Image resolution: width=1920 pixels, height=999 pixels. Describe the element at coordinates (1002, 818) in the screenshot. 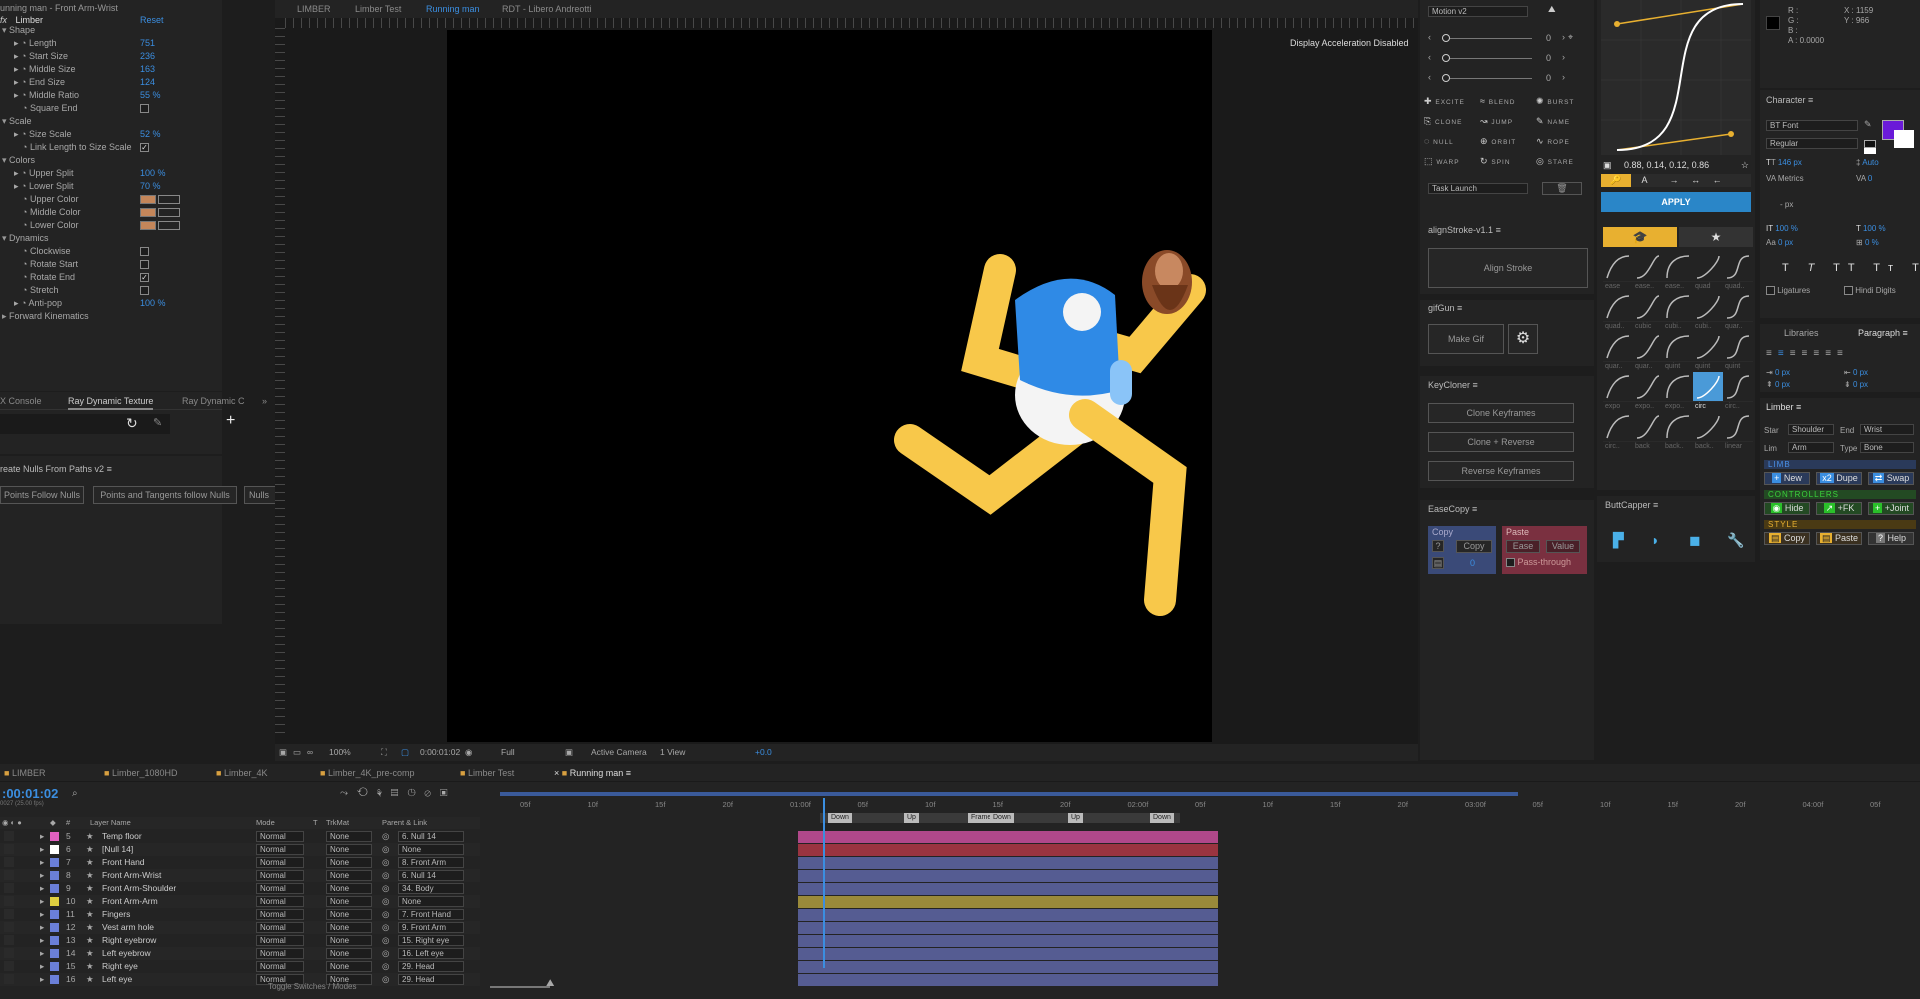

I see `comp-marker: Down` at that location.